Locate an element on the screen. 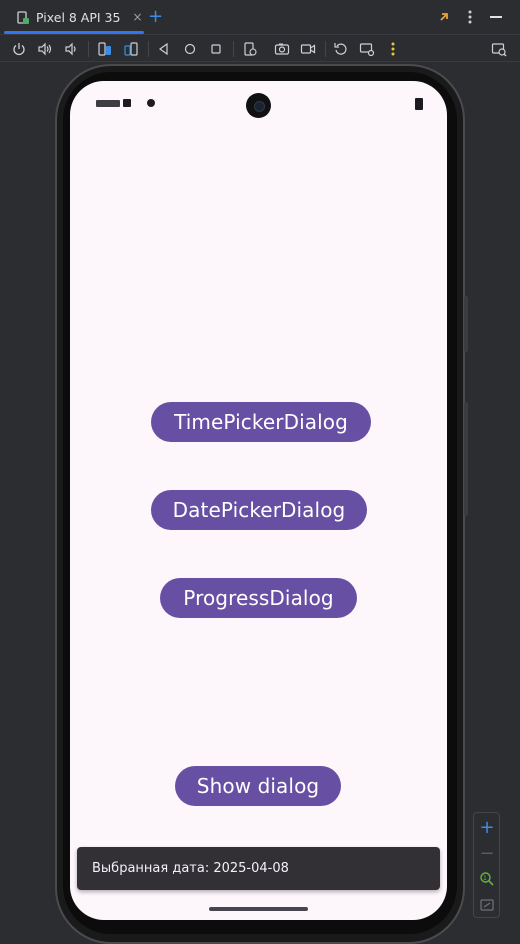 This screenshot has height=944, width=520. fold-icon is located at coordinates (250, 49).